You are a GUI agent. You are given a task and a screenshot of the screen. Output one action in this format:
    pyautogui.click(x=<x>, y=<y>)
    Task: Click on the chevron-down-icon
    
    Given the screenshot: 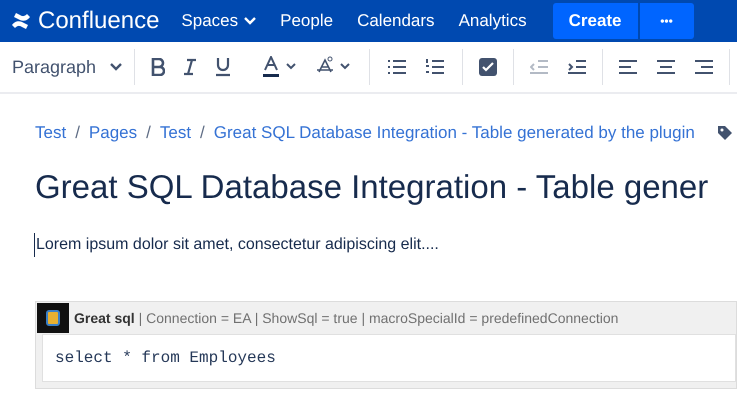 What is the action you would take?
    pyautogui.click(x=116, y=67)
    